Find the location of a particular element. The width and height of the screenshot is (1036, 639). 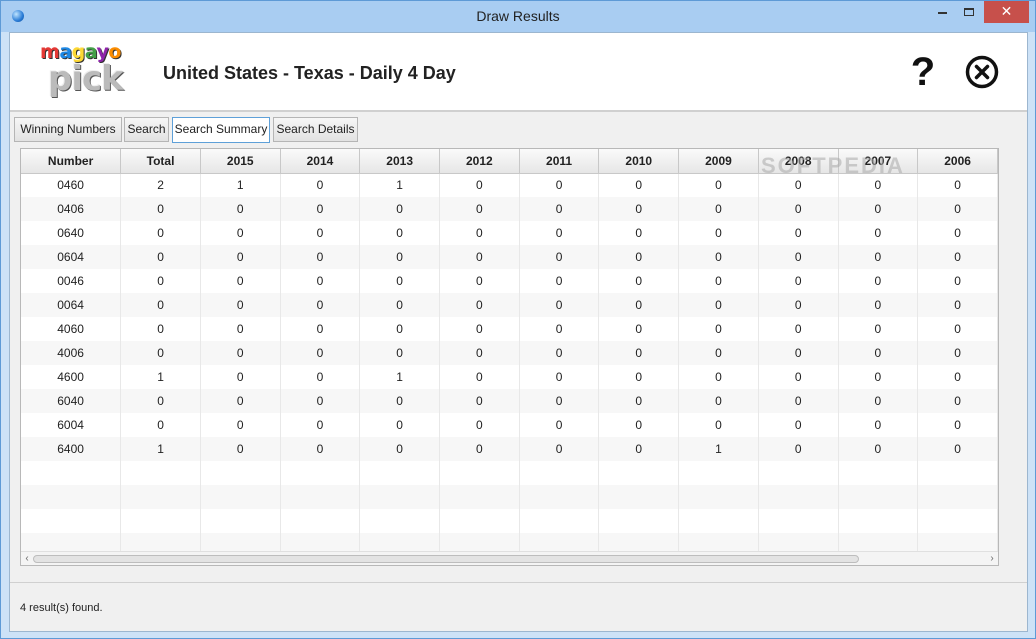

maximize-icon is located at coordinates (969, 11).